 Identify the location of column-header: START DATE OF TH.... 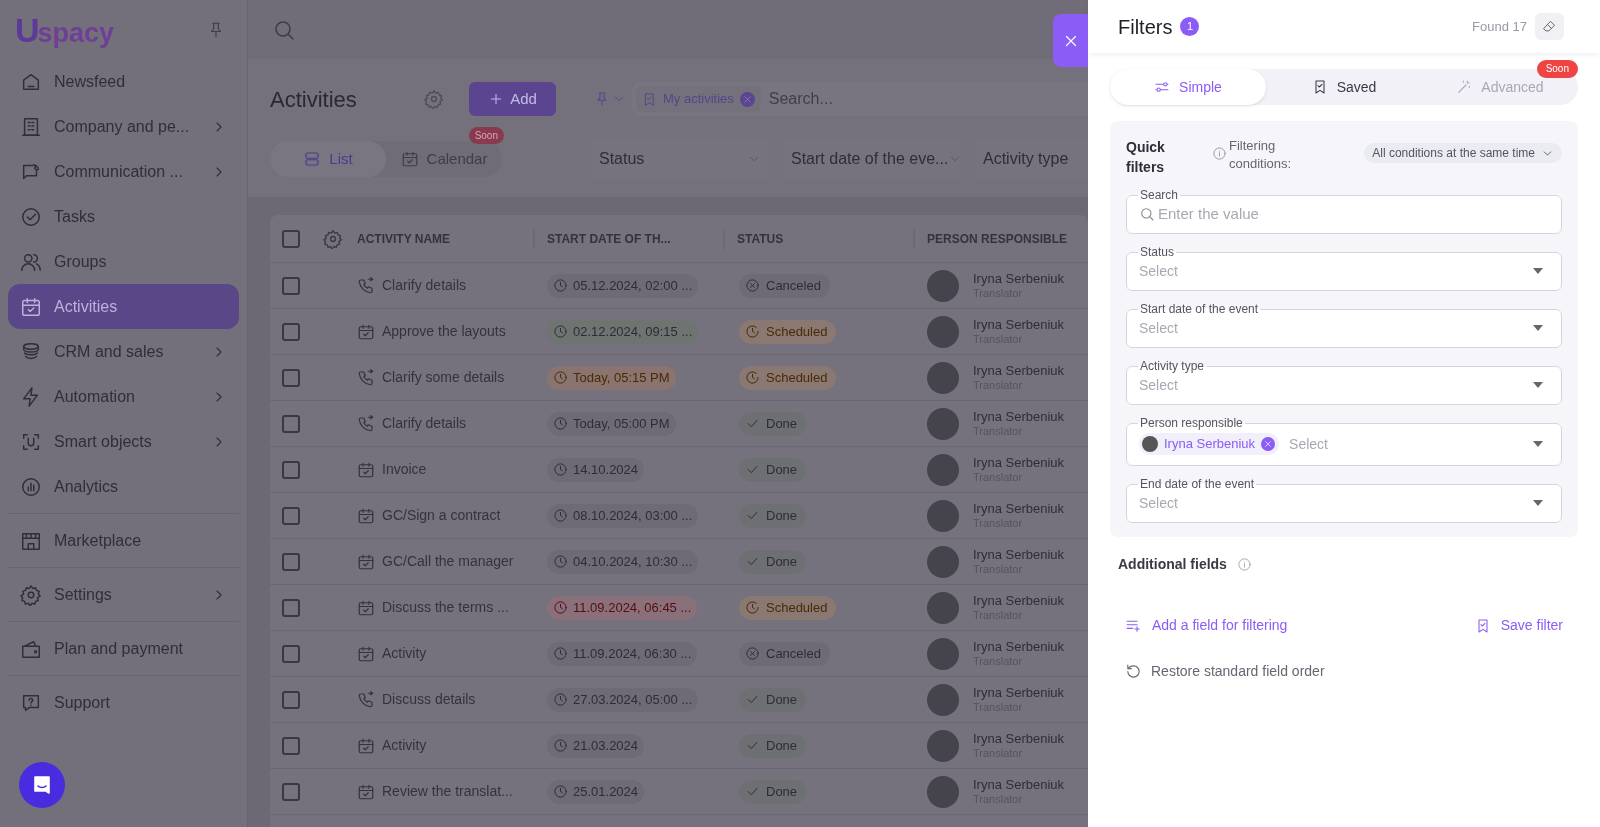
(609, 238).